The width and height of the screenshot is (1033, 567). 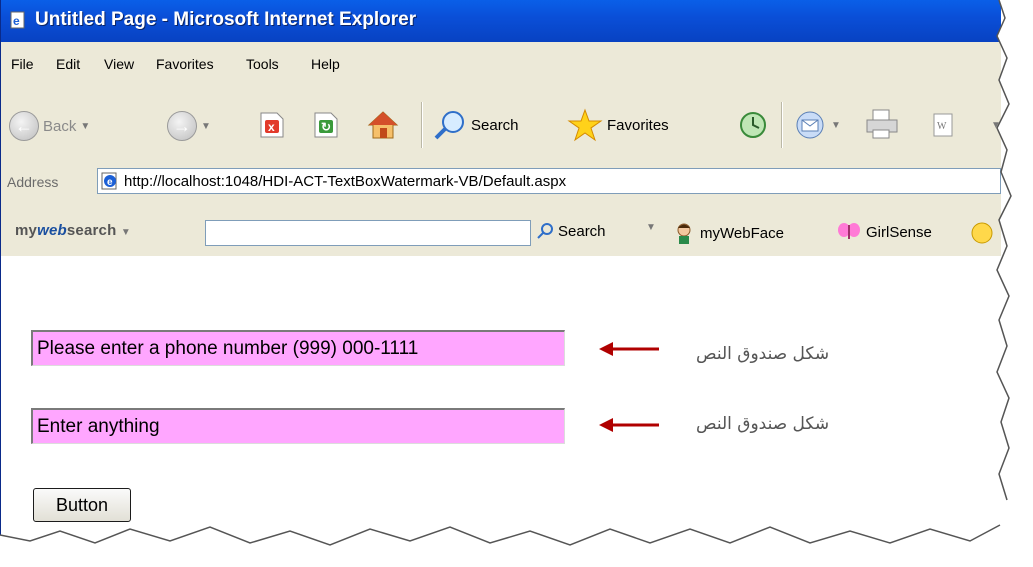 I want to click on printer-icon, so click(x=882, y=124).